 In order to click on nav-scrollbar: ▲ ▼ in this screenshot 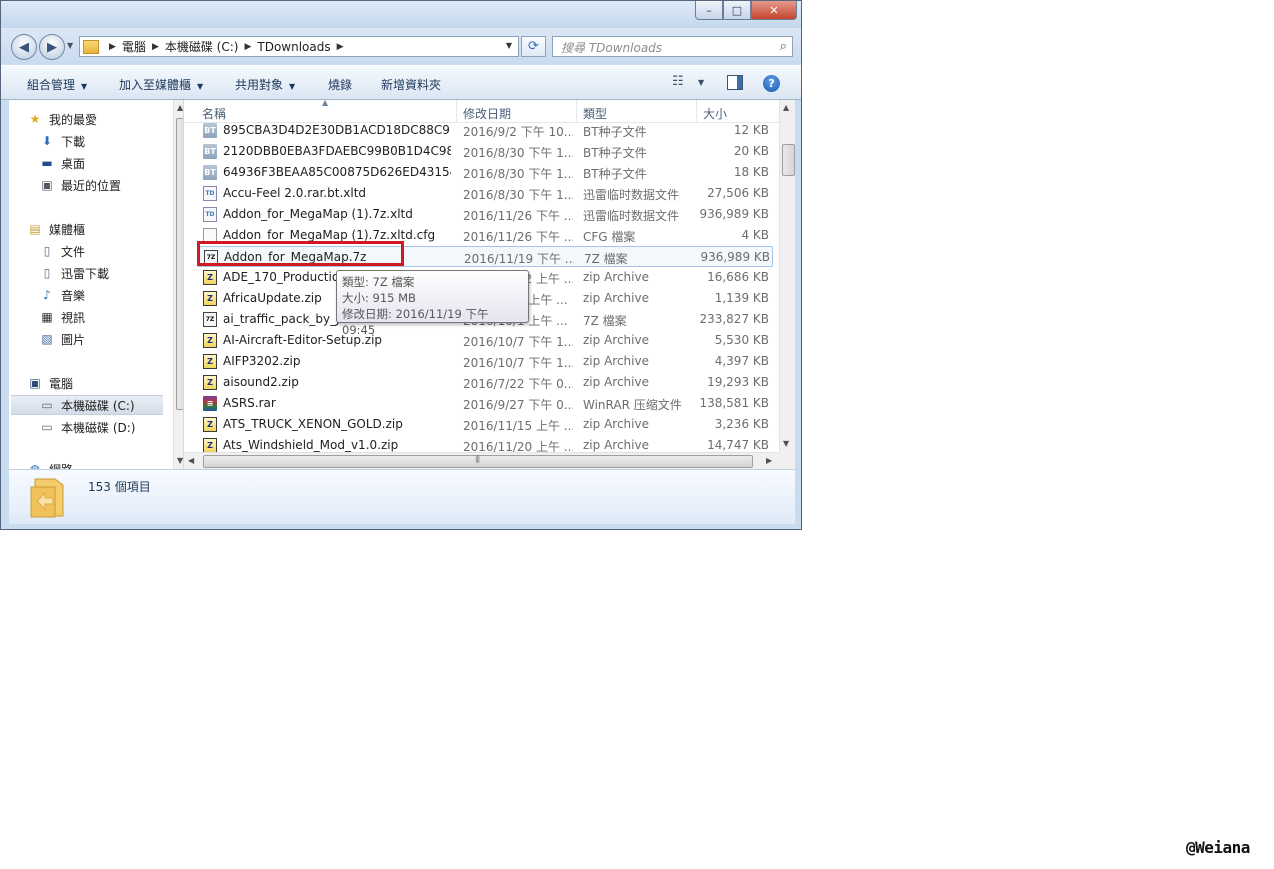, I will do `click(178, 284)`.